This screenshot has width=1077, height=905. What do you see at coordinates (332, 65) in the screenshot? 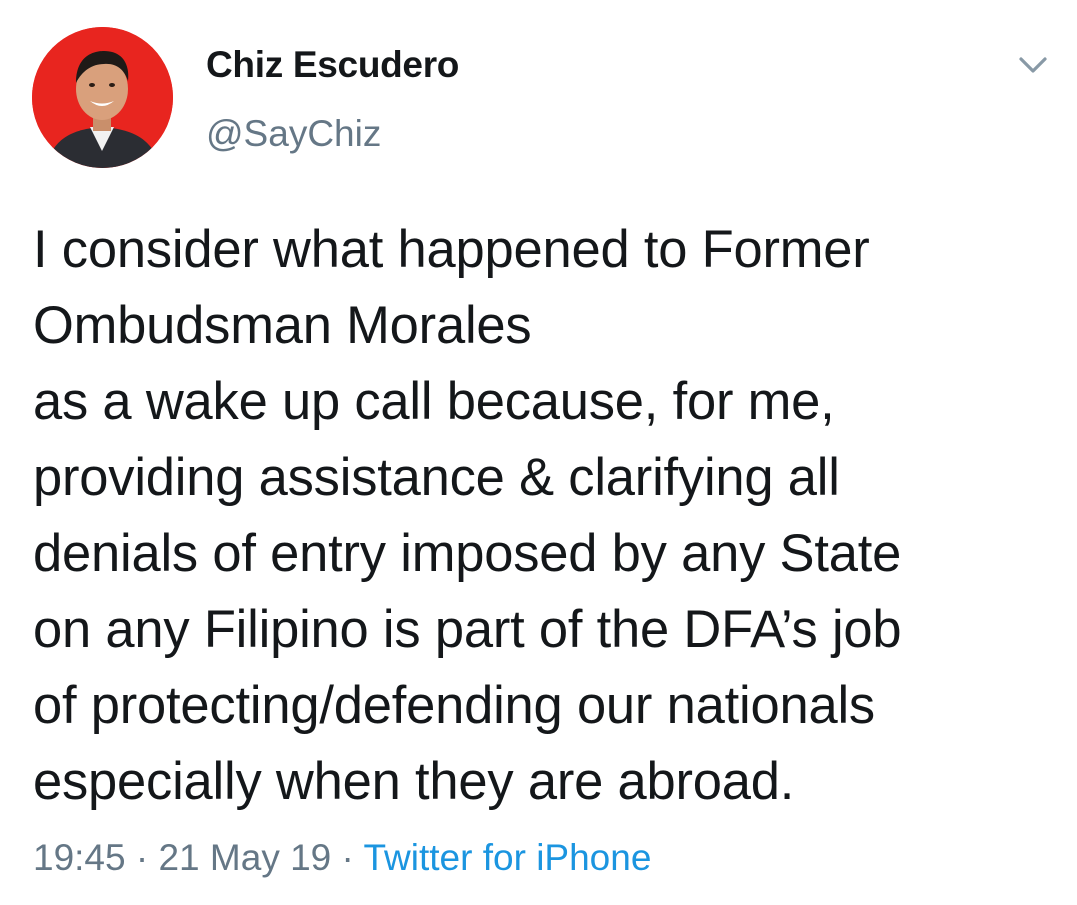
I see `display-name: Chiz Escudero` at bounding box center [332, 65].